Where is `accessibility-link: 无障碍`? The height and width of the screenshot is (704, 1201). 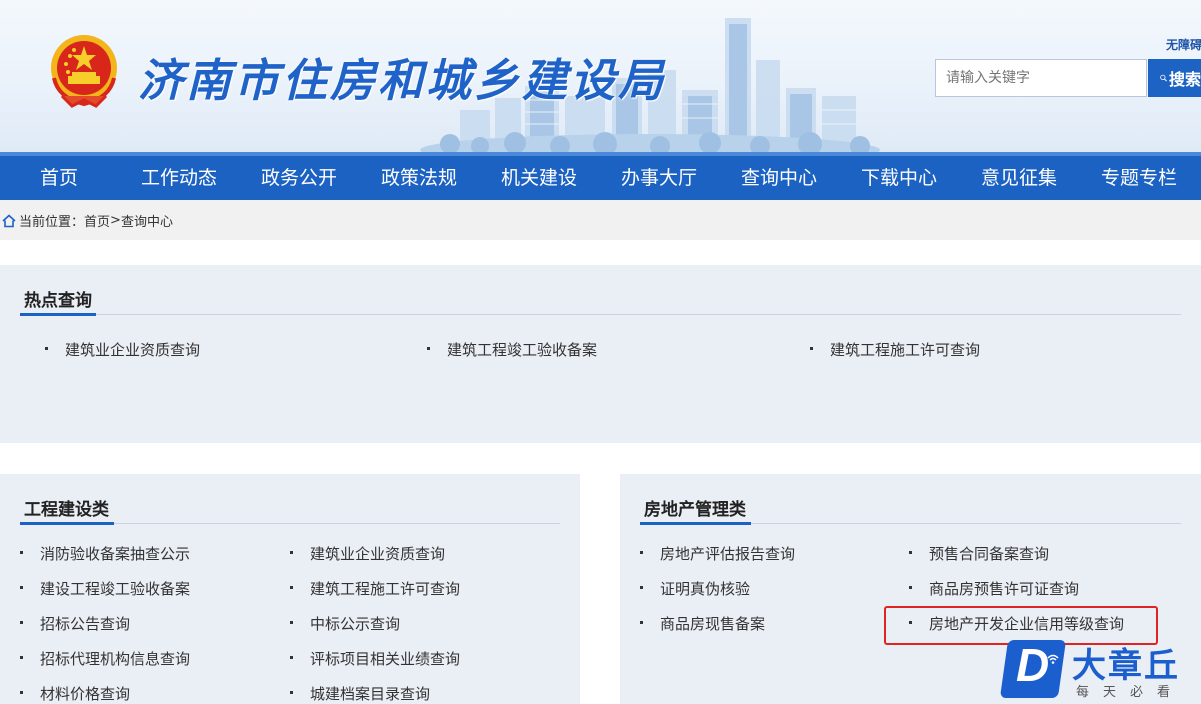 accessibility-link: 无障碍 is located at coordinates (1183, 44).